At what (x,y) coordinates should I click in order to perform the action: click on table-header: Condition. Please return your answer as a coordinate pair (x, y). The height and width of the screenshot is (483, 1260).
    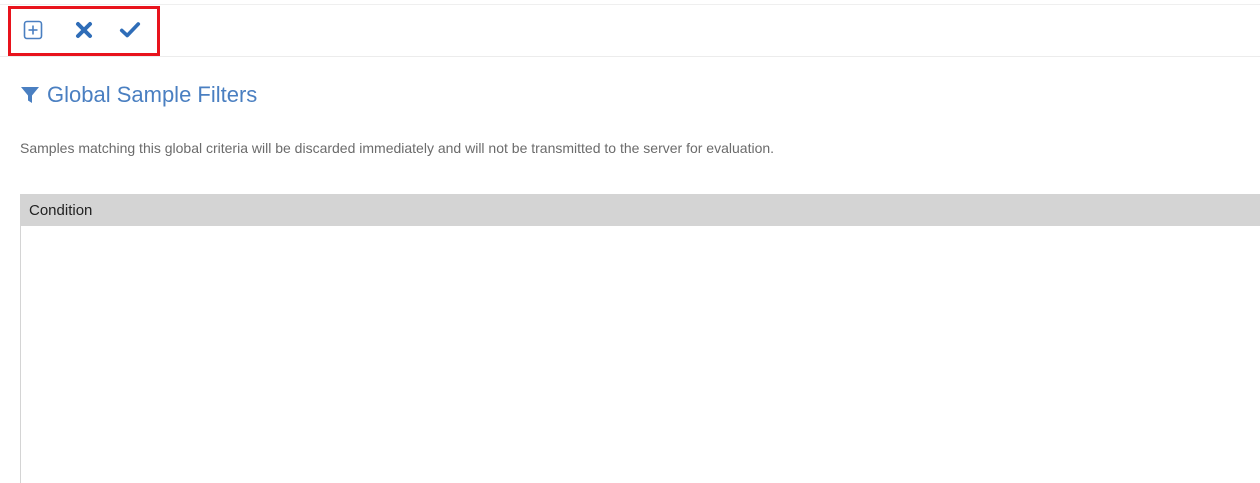
    Looking at the image, I should click on (640, 210).